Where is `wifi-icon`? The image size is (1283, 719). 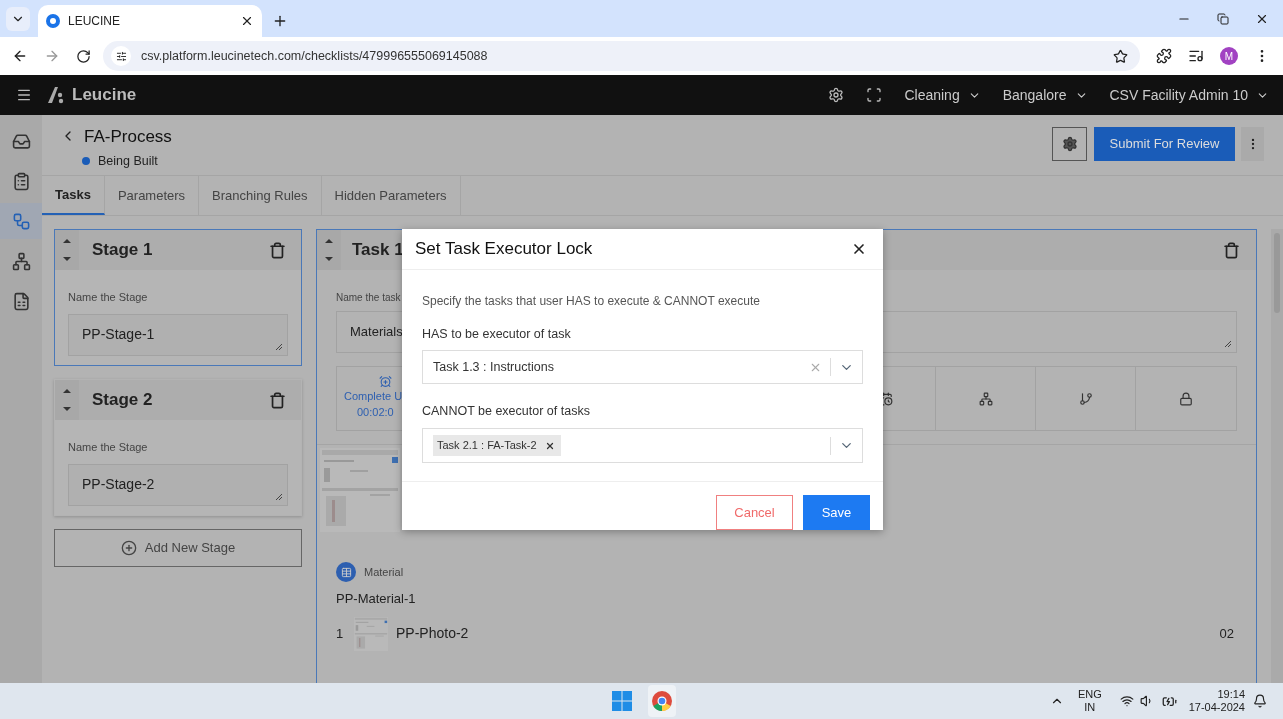
wifi-icon is located at coordinates (1126, 701).